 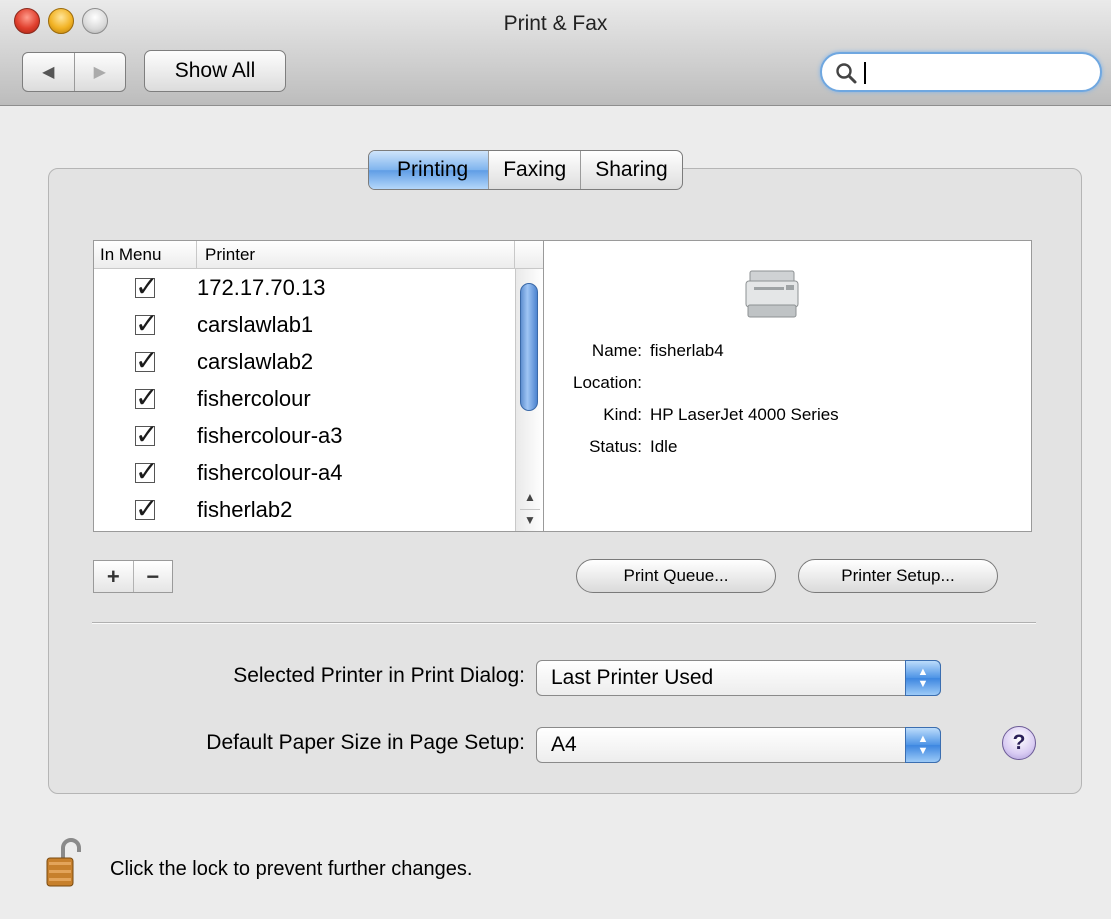 What do you see at coordinates (145, 254) in the screenshot?
I see `column-header-in-menu: In Menu` at bounding box center [145, 254].